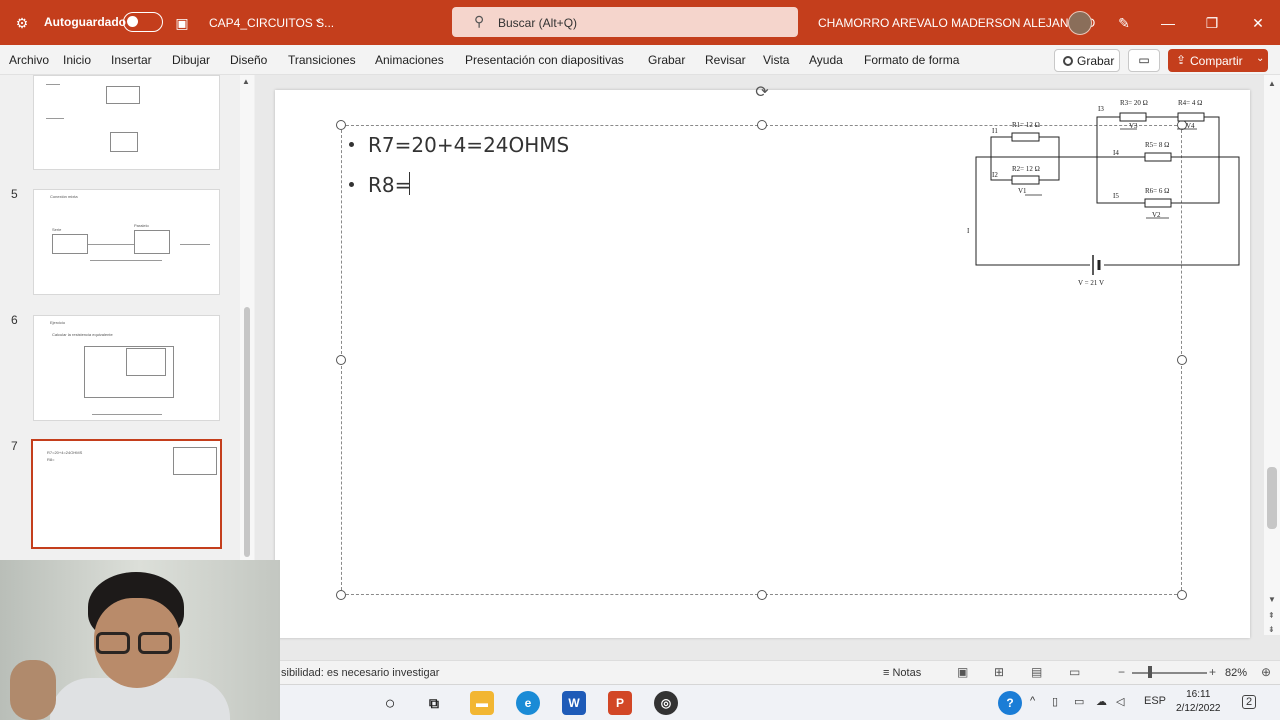 This screenshot has width=1280, height=720. What do you see at coordinates (1101, 701) in the screenshot?
I see `cloud-icon: ☁` at bounding box center [1101, 701].